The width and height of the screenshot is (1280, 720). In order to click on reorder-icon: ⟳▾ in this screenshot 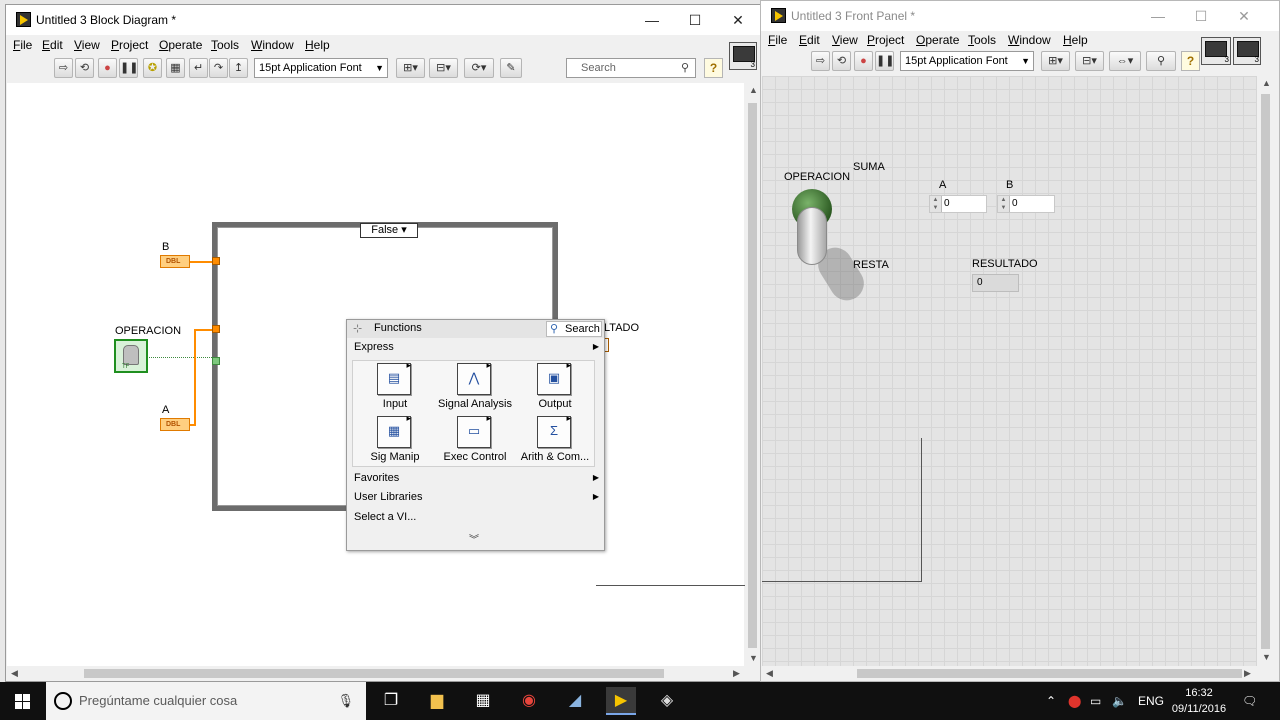, I will do `click(479, 68)`.